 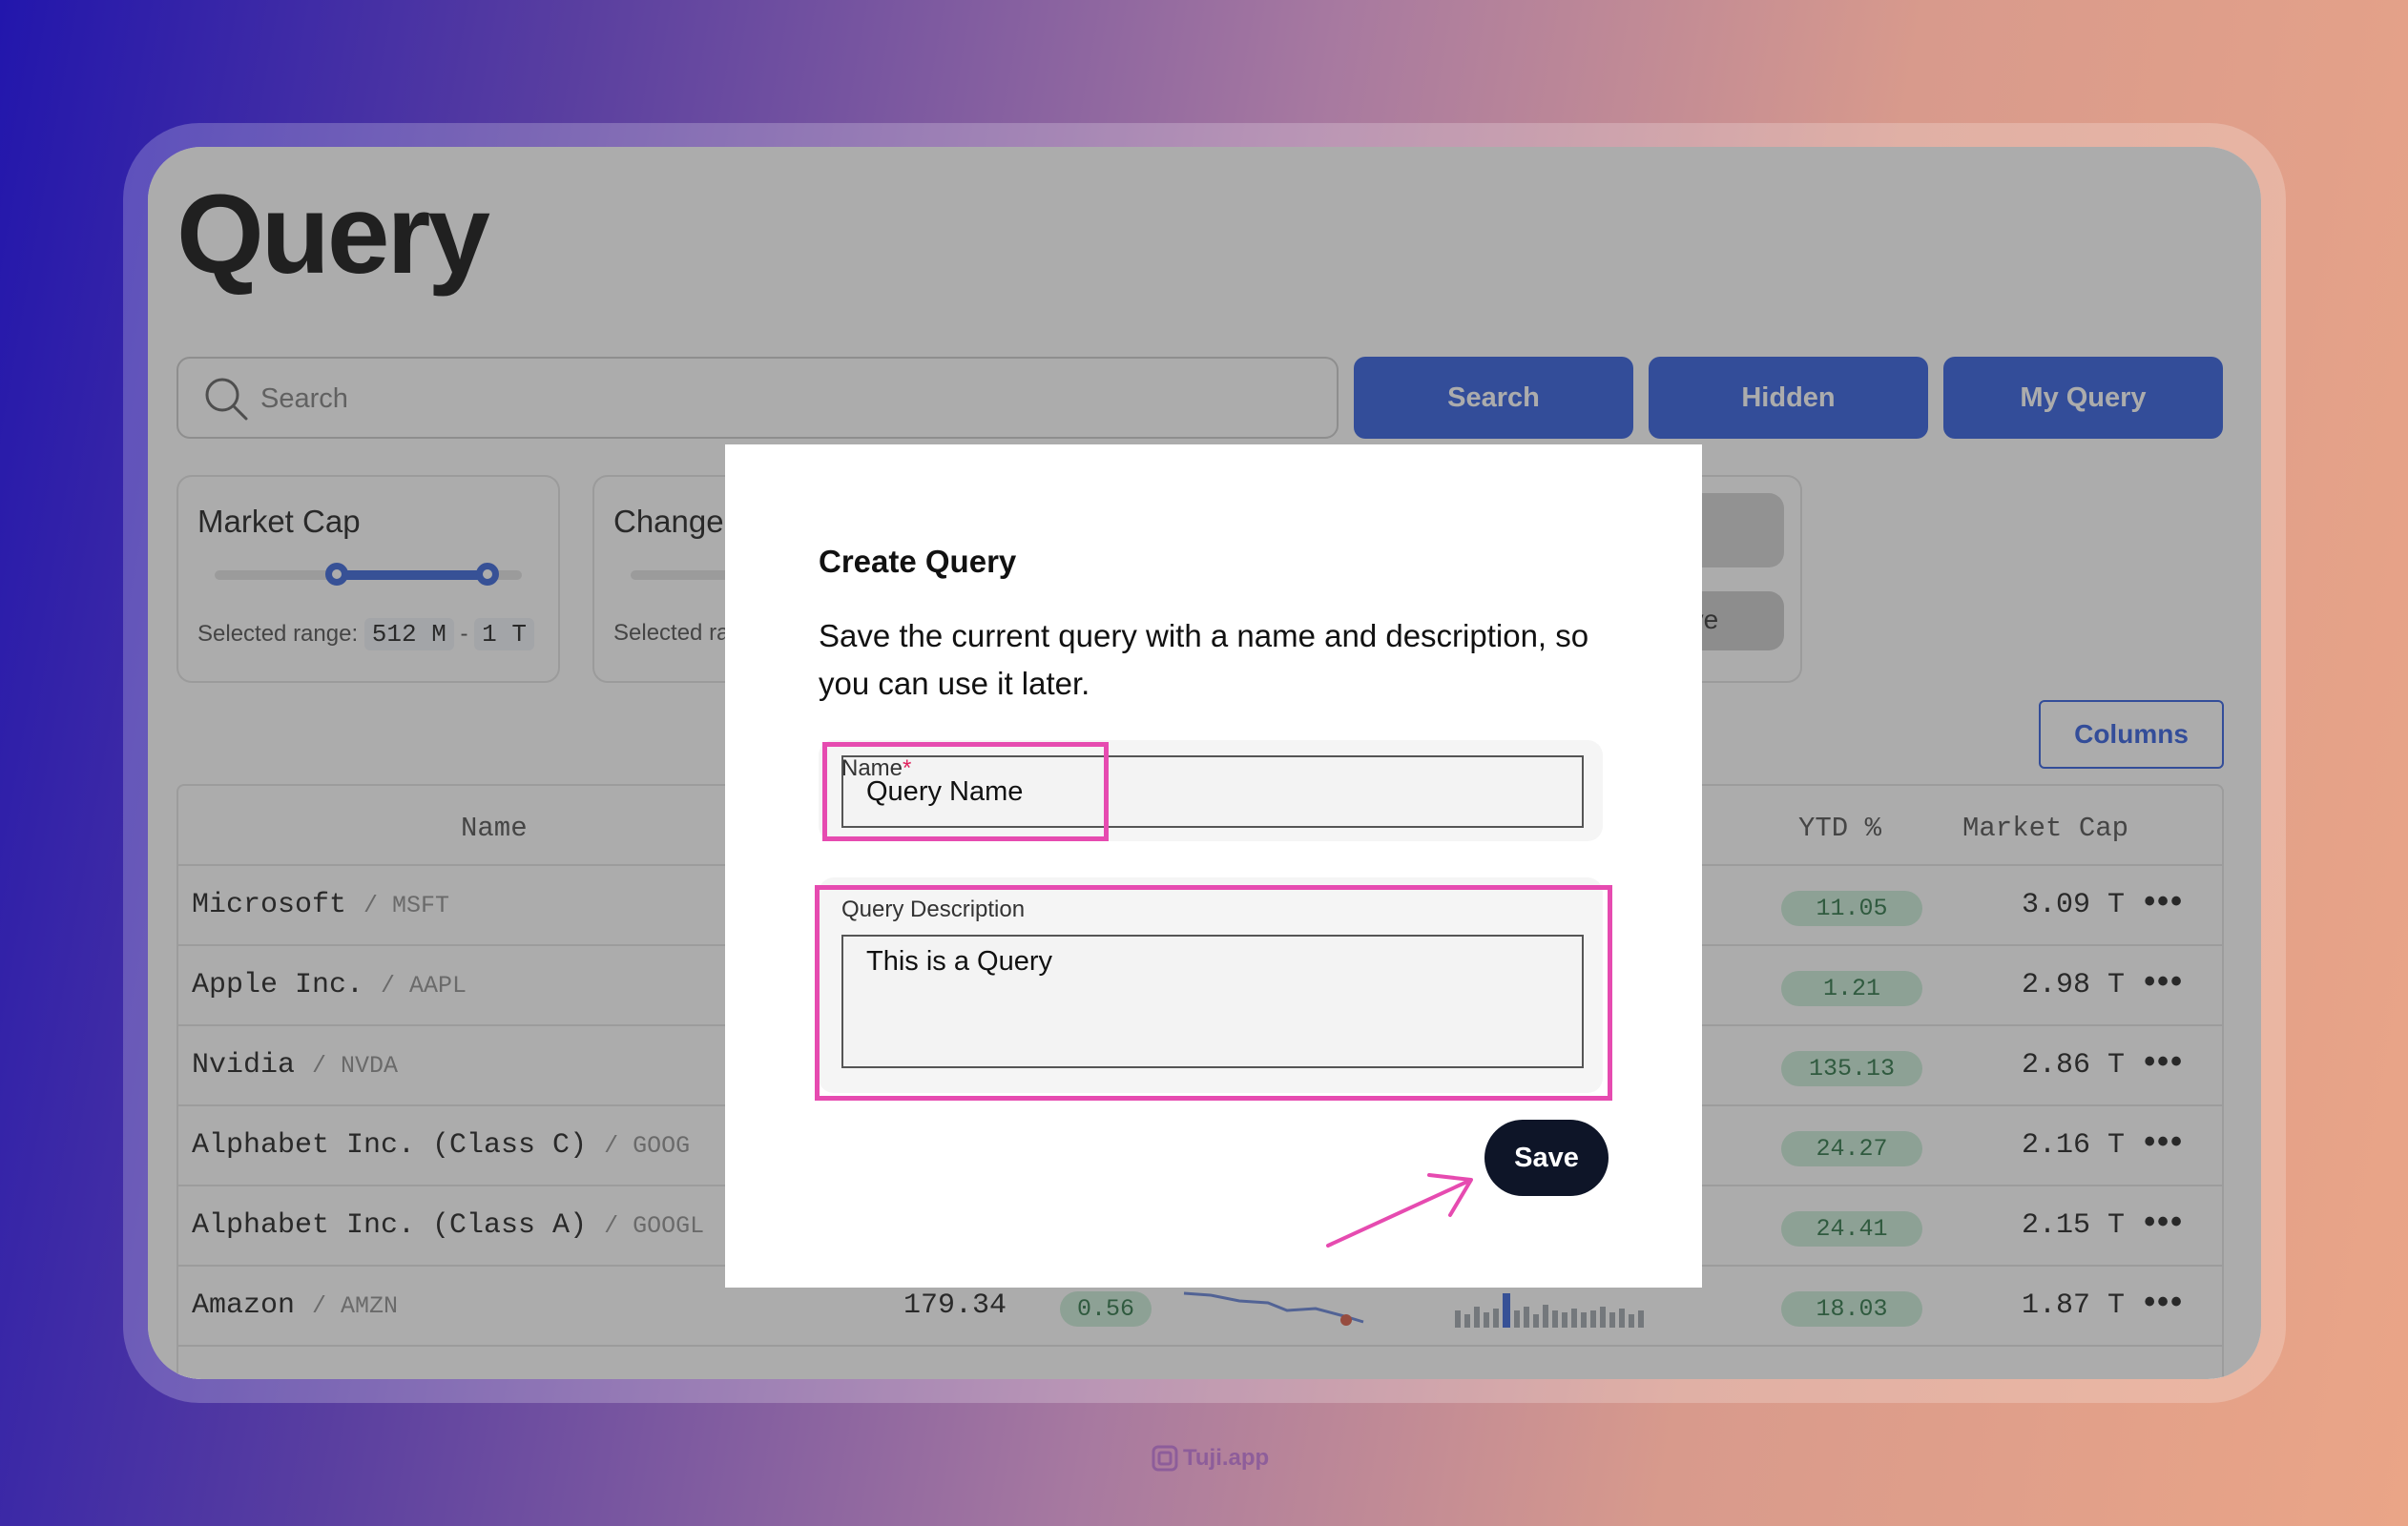 I want to click on save-button: Save, so click(x=1546, y=1158).